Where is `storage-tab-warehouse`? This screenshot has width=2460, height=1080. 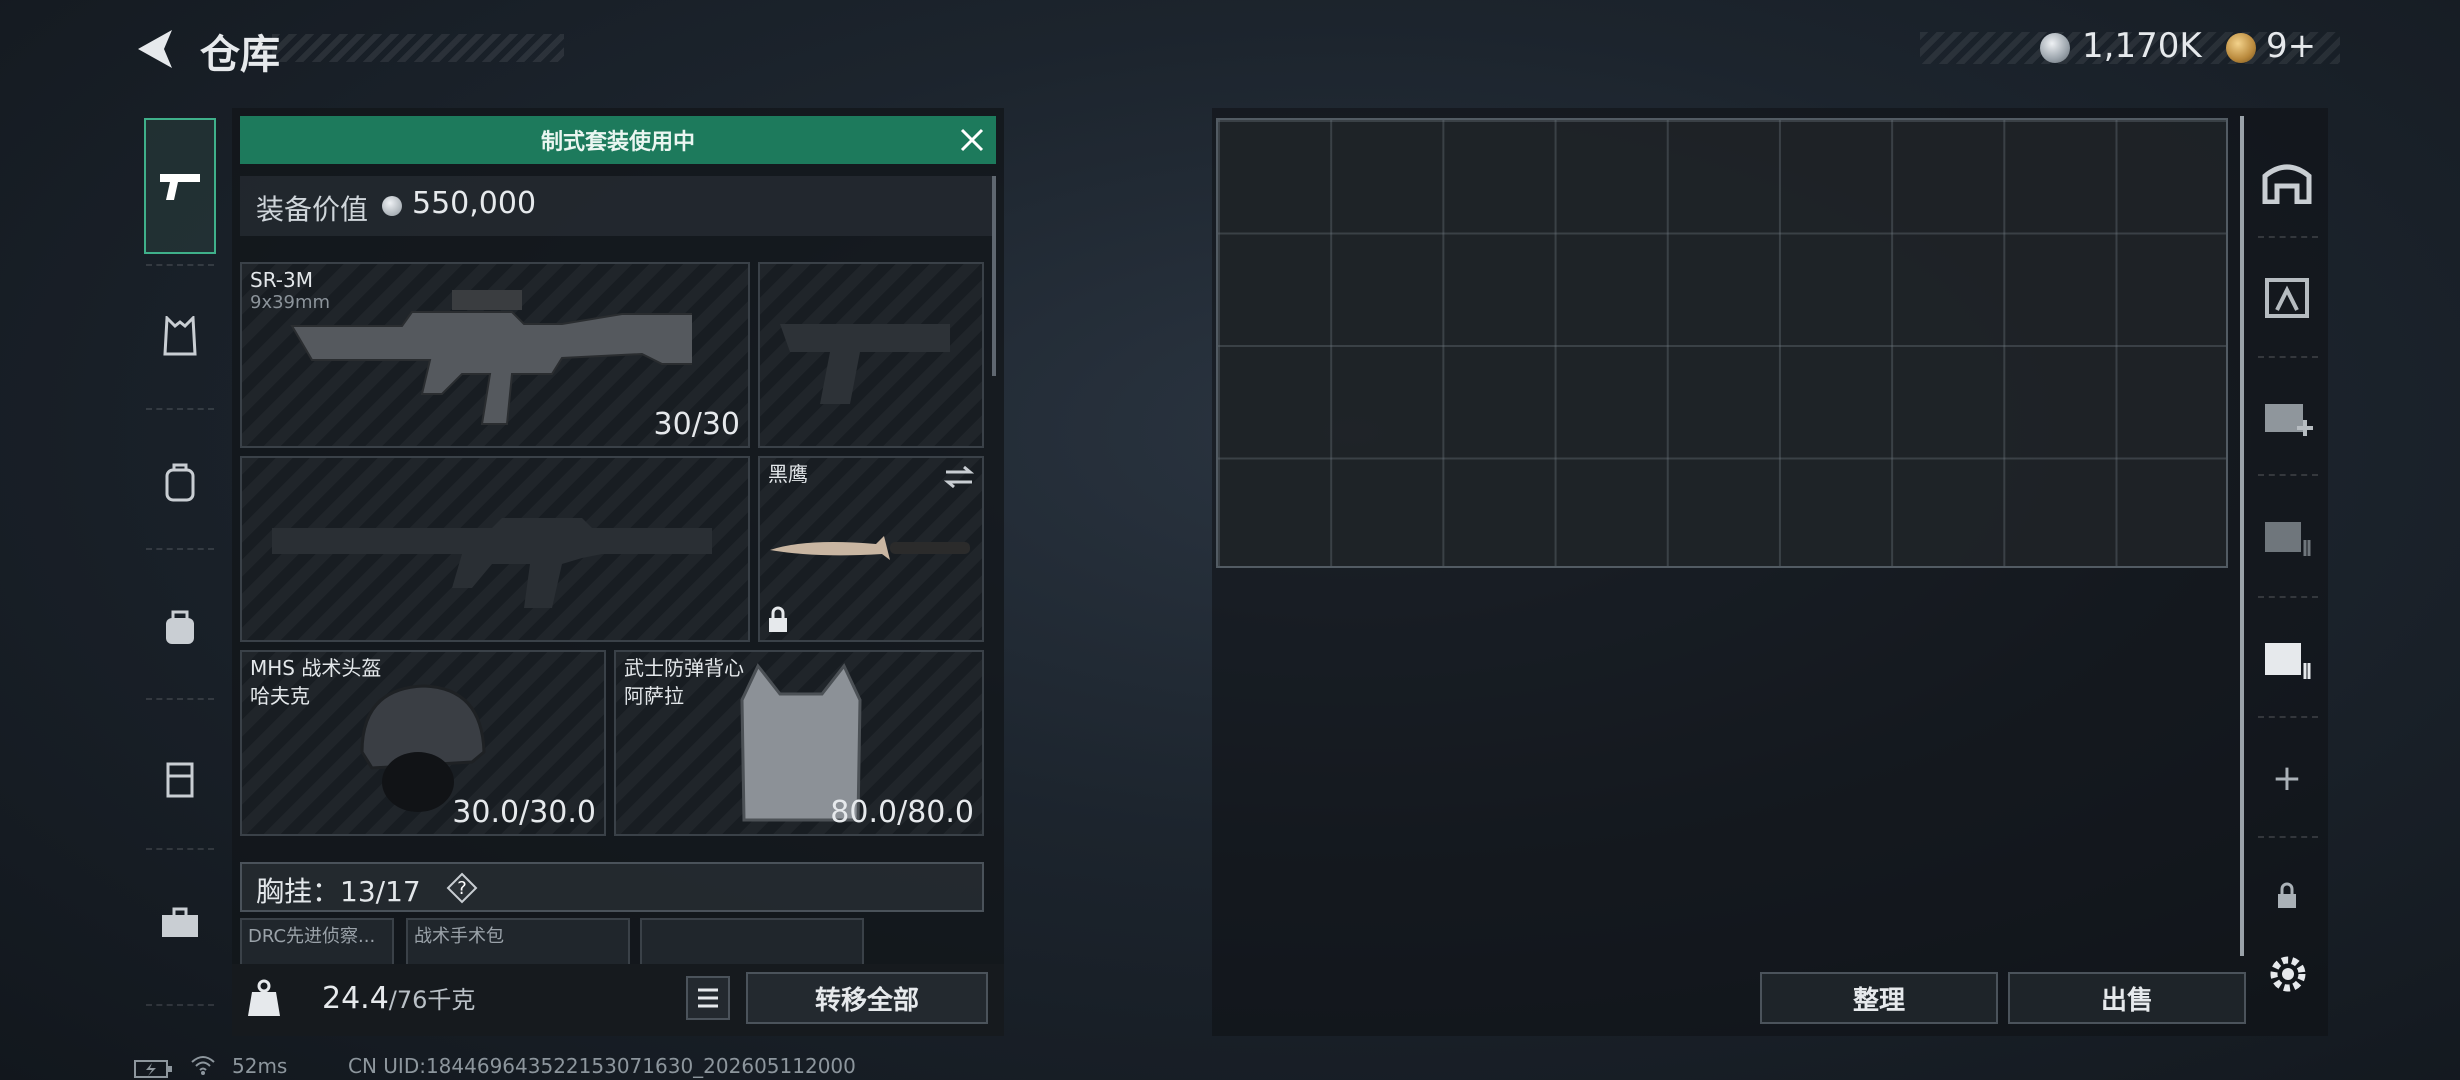
storage-tab-warehouse is located at coordinates (2287, 180).